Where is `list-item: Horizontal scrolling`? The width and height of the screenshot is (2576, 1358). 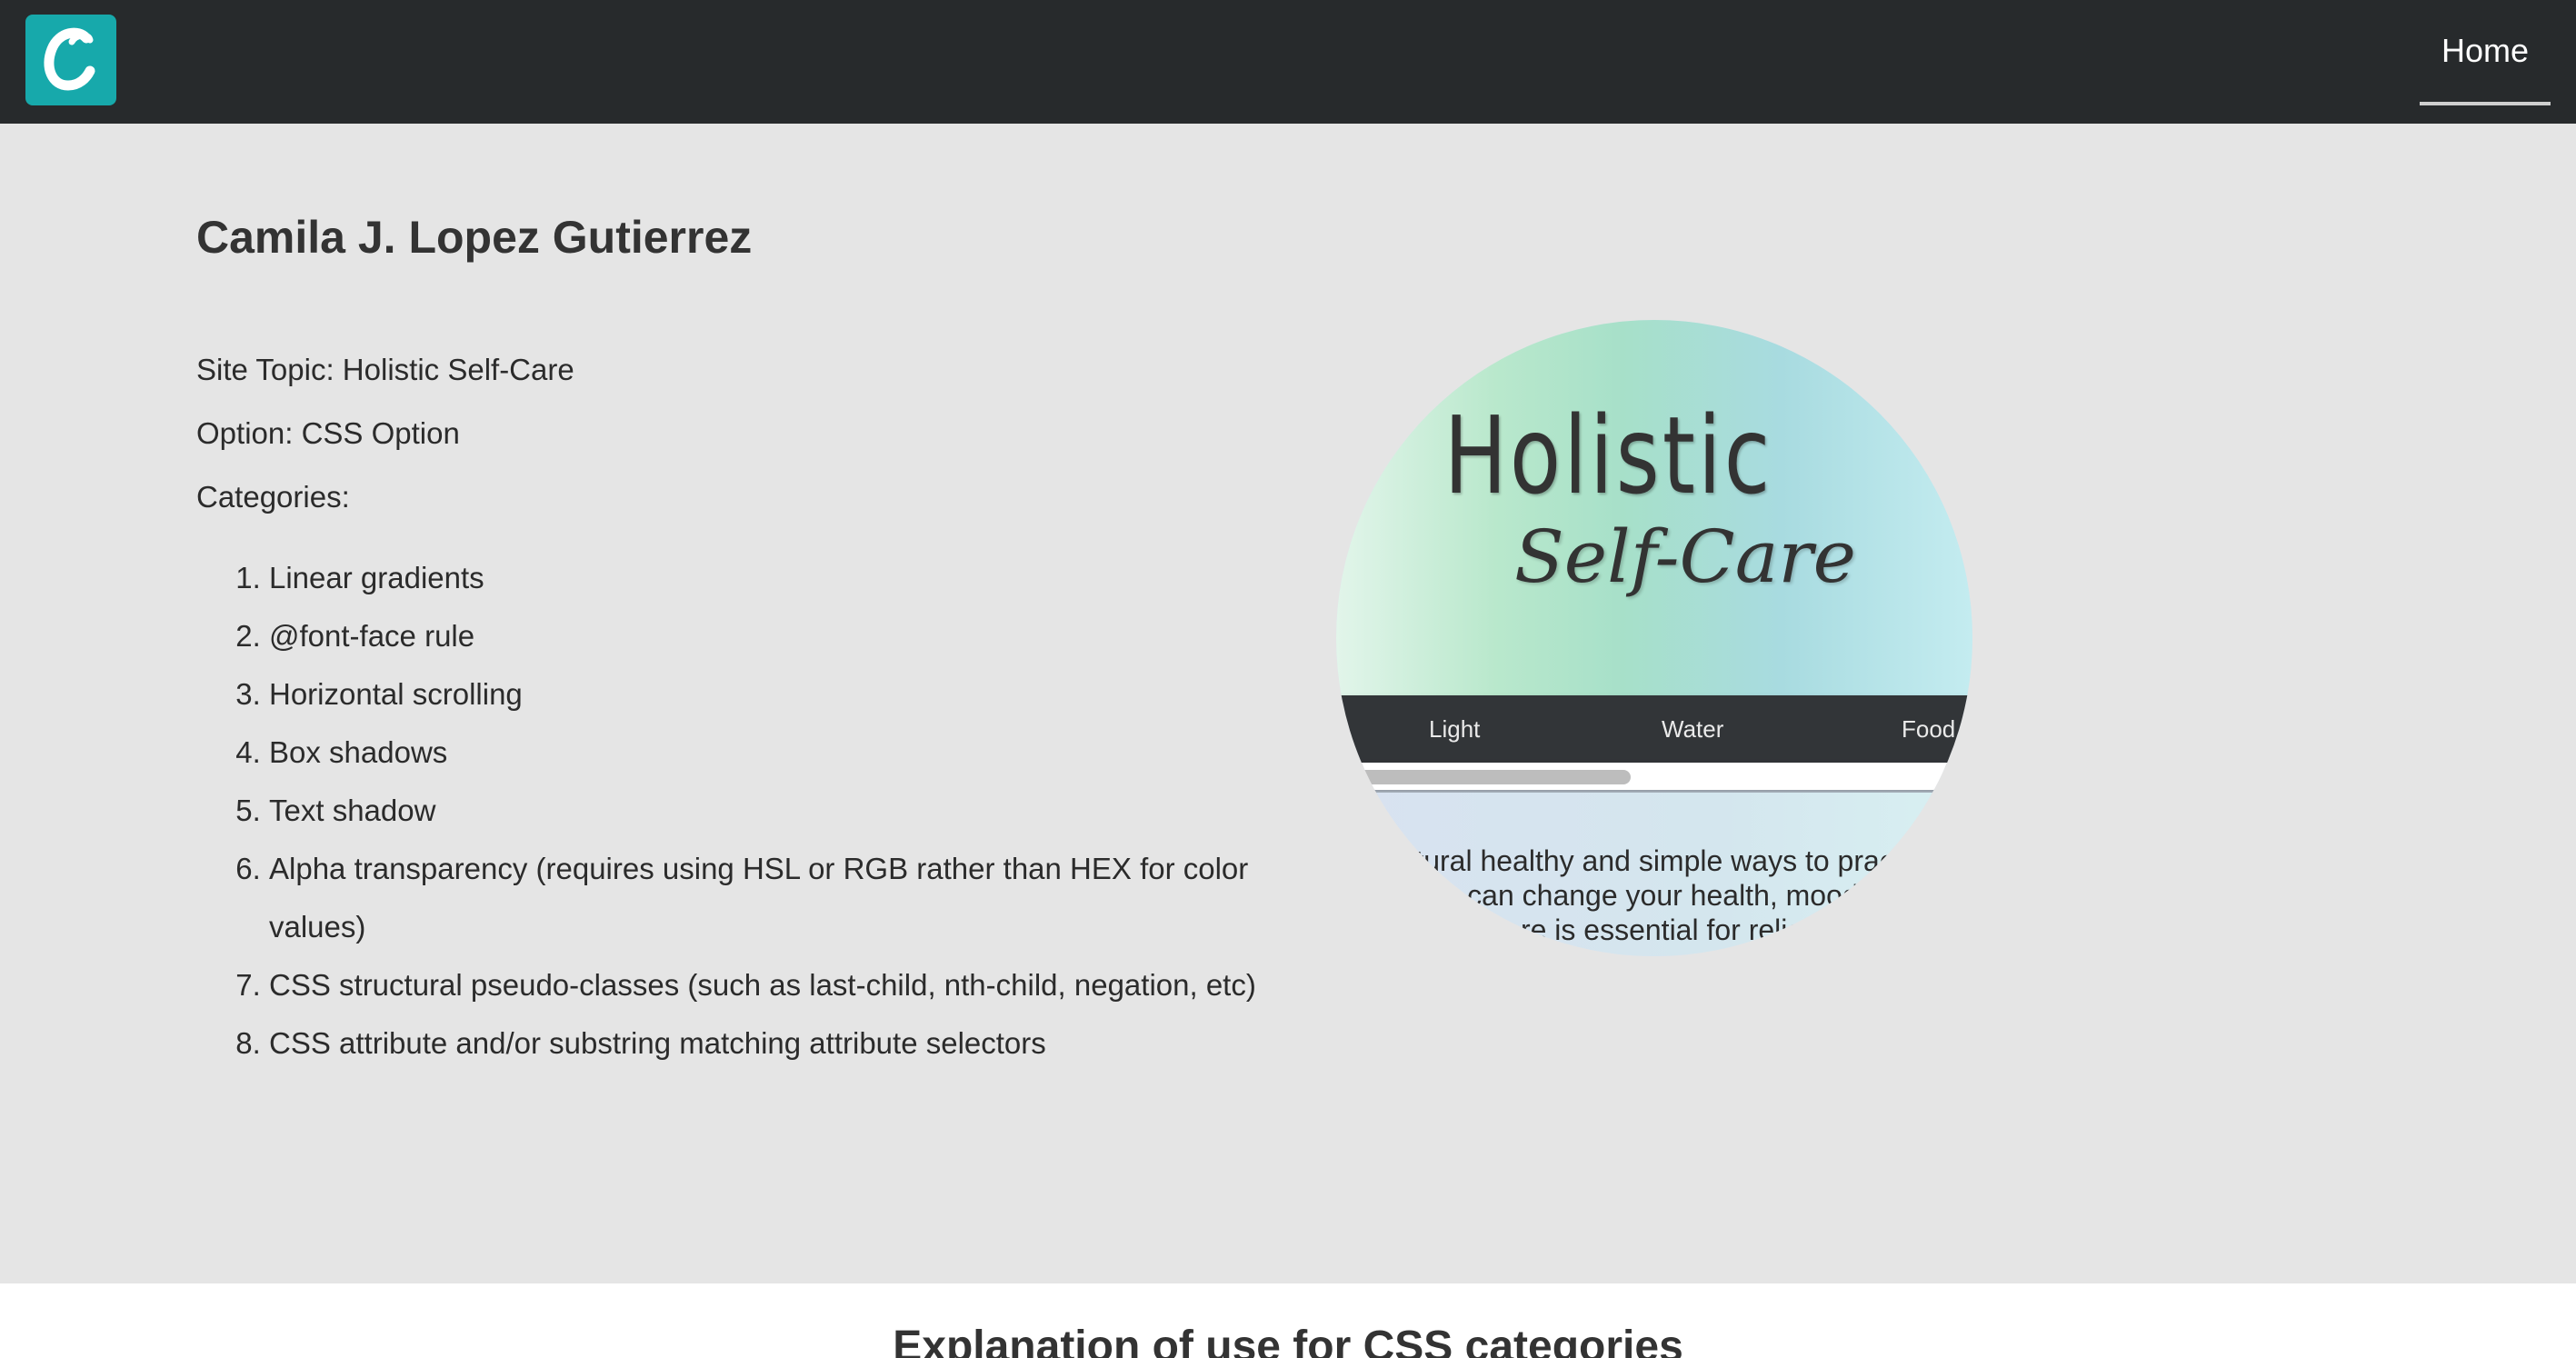
list-item: Horizontal scrolling is located at coordinates (769, 694).